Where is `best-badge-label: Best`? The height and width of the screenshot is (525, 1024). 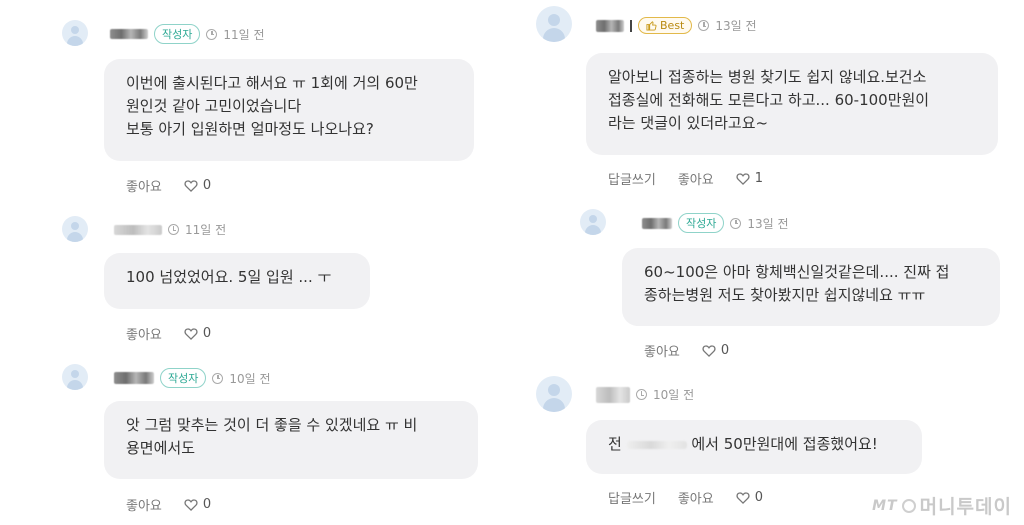
best-badge-label: Best is located at coordinates (672, 25).